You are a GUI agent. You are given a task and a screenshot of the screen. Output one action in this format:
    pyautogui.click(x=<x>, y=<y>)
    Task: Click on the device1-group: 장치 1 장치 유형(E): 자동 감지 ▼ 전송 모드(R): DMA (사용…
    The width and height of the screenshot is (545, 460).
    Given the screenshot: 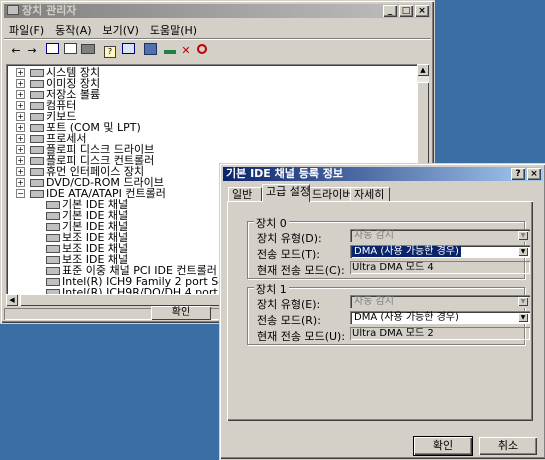 What is the action you would take?
    pyautogui.click(x=388, y=313)
    